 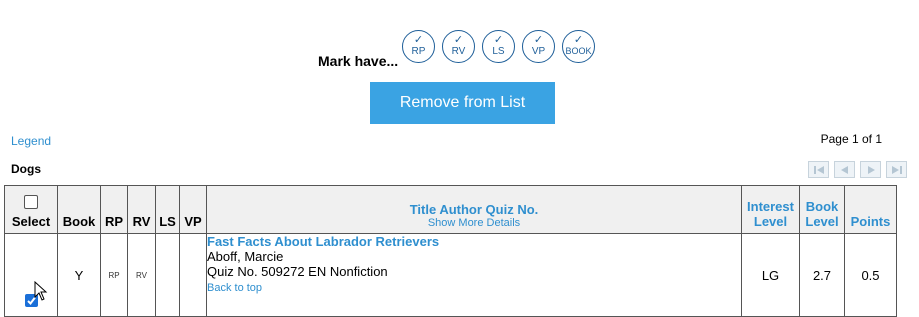 I want to click on book-header: Book, so click(x=79, y=209).